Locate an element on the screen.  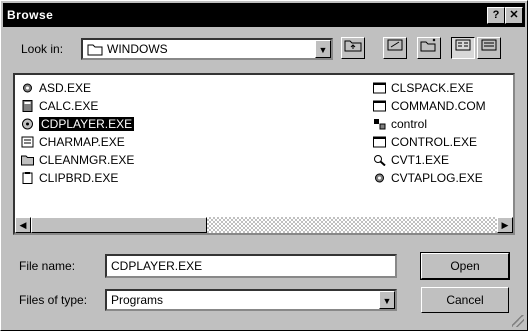
file-item: CDPLAYER.EXE is located at coordinates (77, 124).